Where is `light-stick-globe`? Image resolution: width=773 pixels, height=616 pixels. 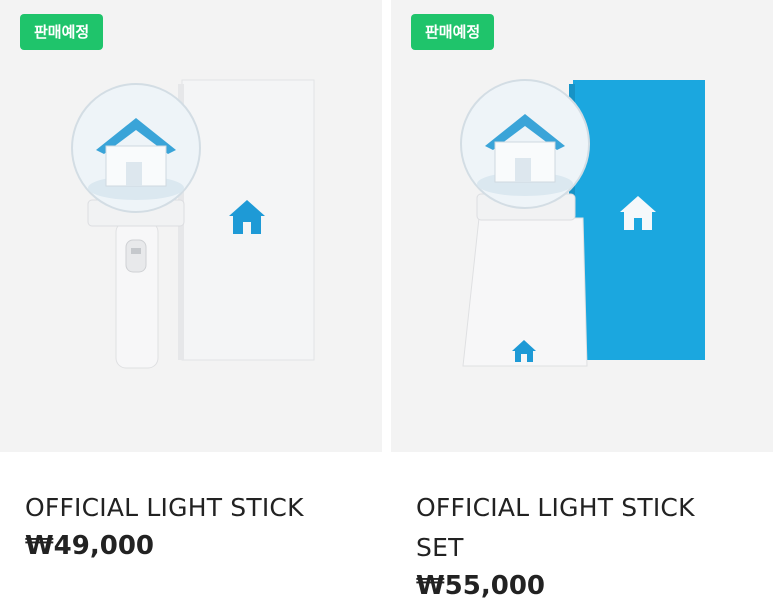 light-stick-globe is located at coordinates (525, 144).